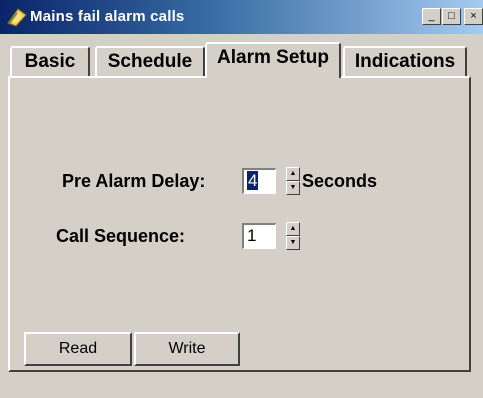 This screenshot has width=483, height=398. Describe the element at coordinates (187, 349) in the screenshot. I see `write-button: Write` at that location.